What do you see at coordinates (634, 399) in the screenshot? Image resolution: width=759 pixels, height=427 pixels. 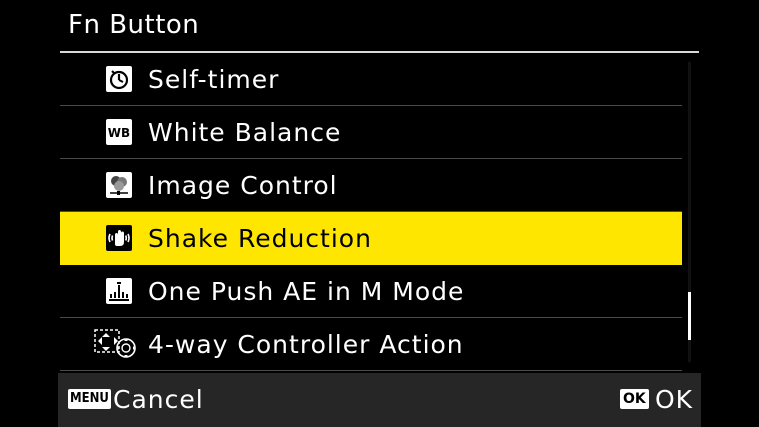 I see `ok-button-badge: OK` at bounding box center [634, 399].